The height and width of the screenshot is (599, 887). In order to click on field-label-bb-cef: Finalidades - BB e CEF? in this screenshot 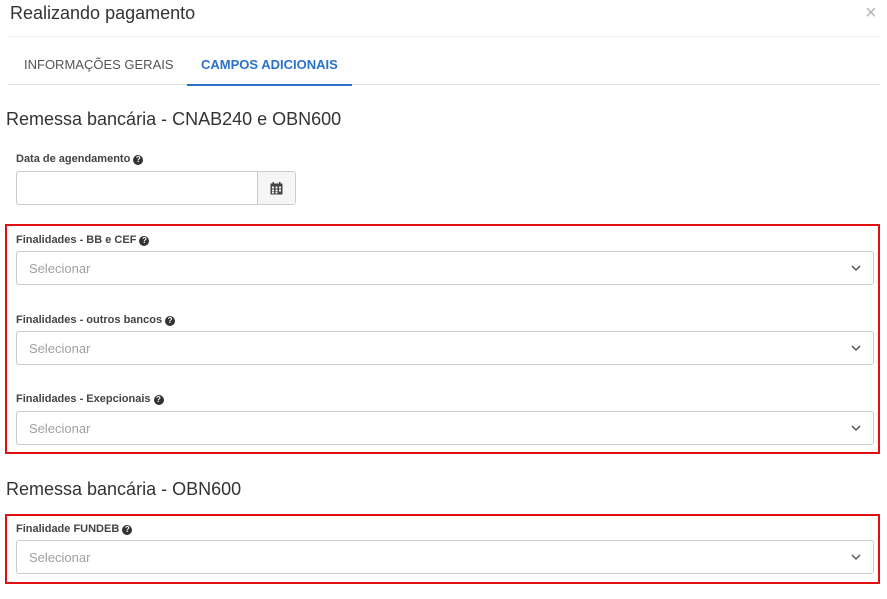, I will do `click(83, 240)`.